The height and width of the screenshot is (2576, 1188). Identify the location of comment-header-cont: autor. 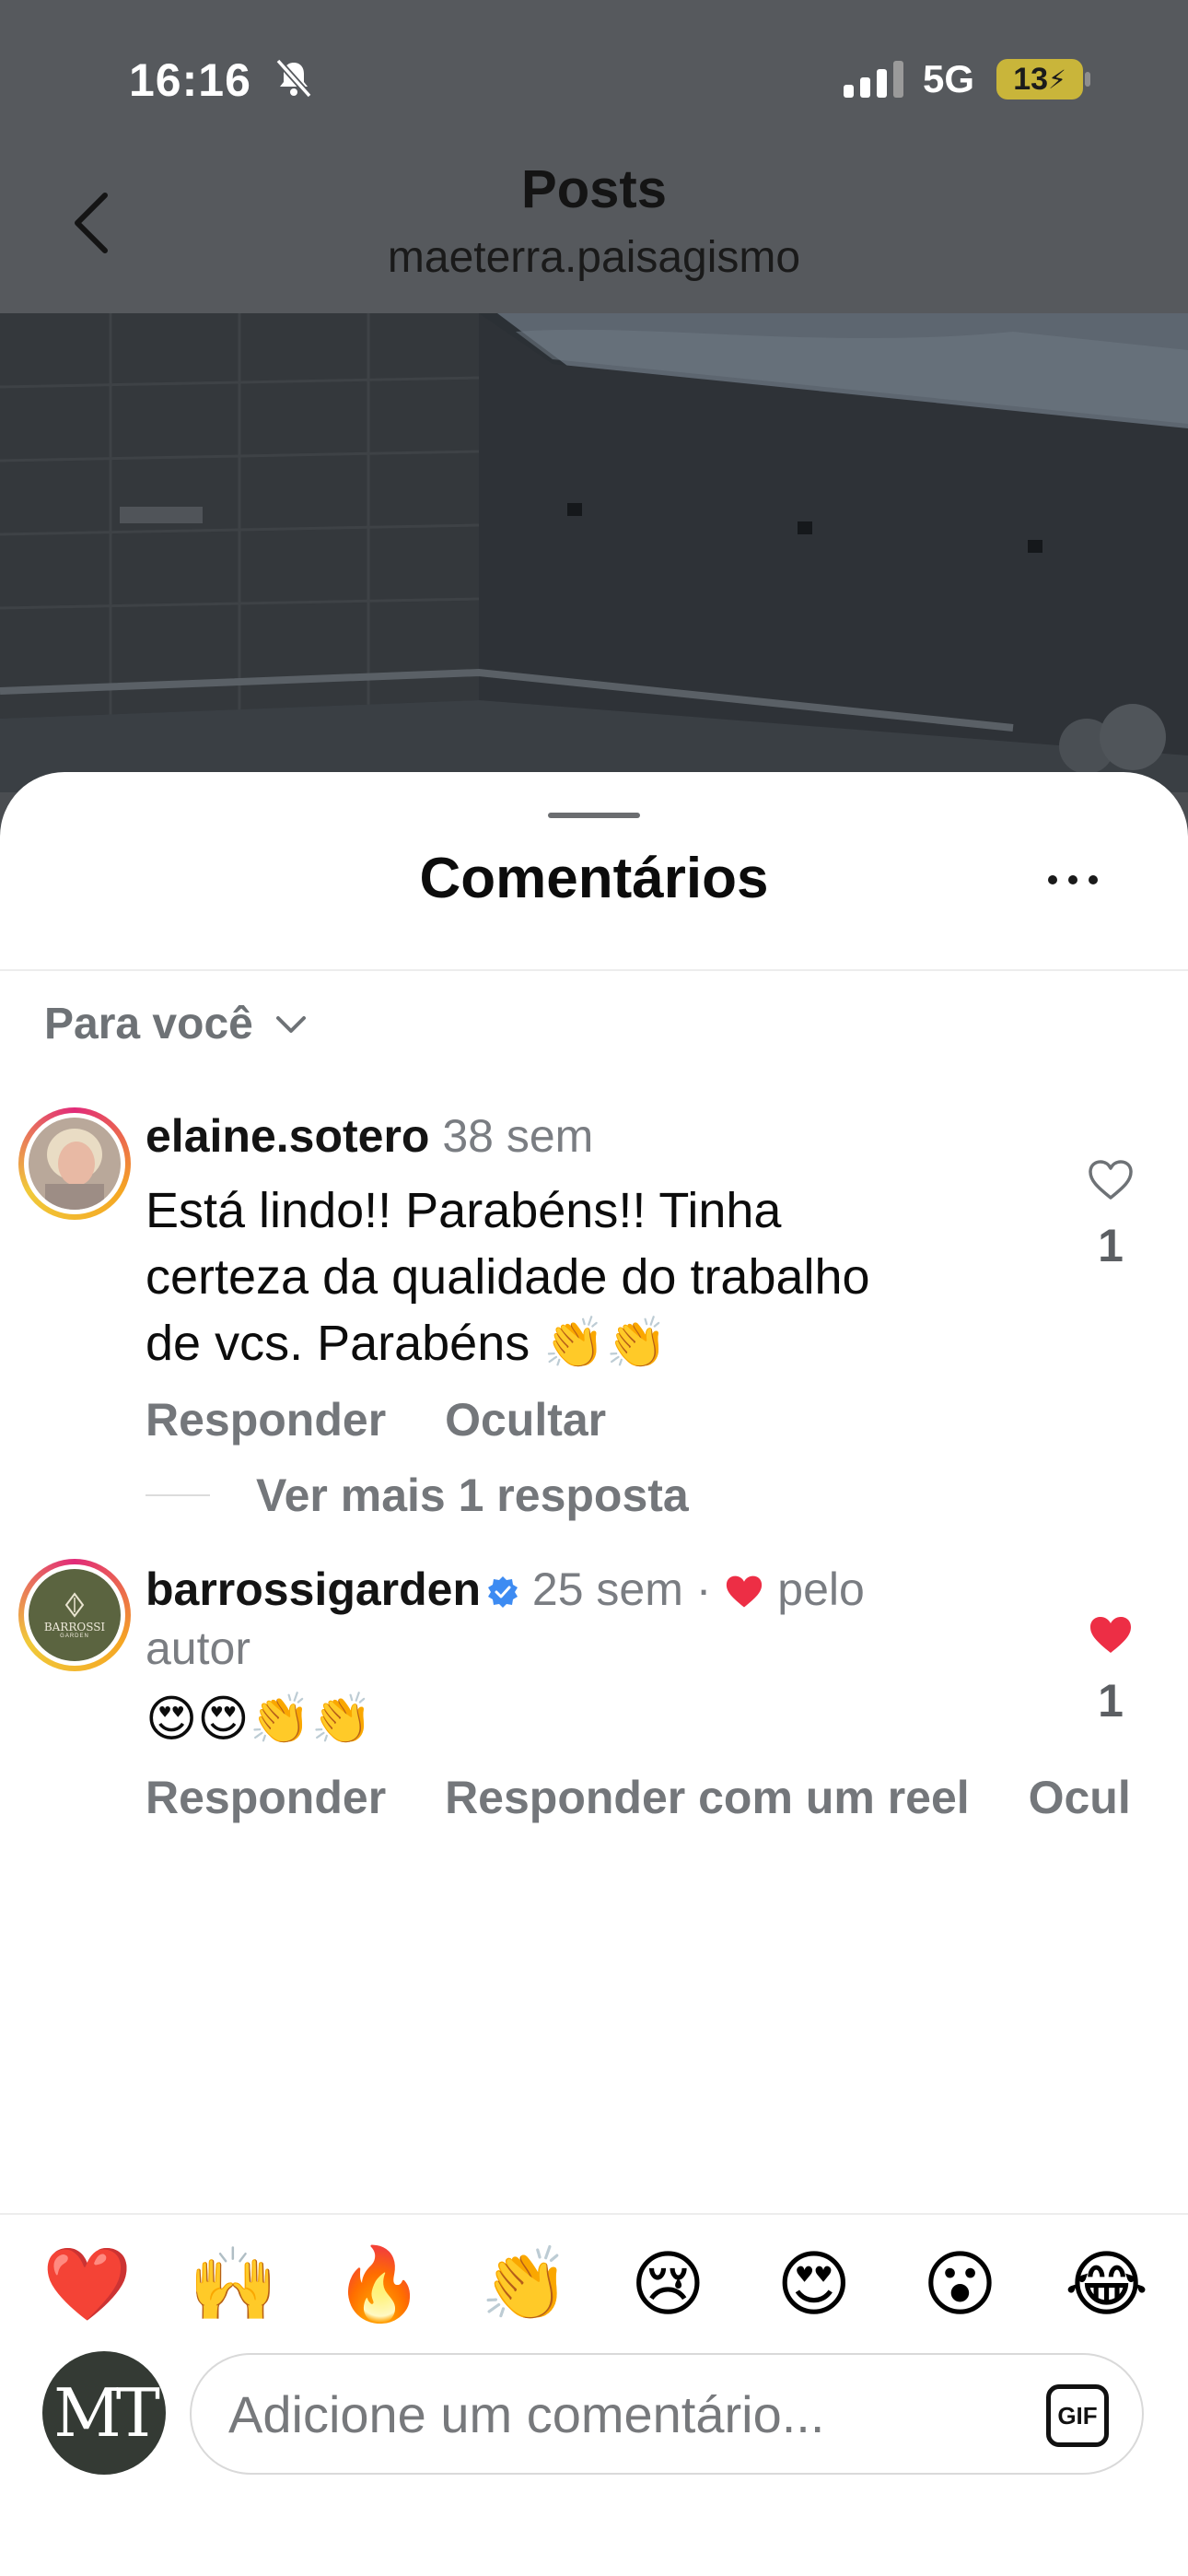
(198, 1648).